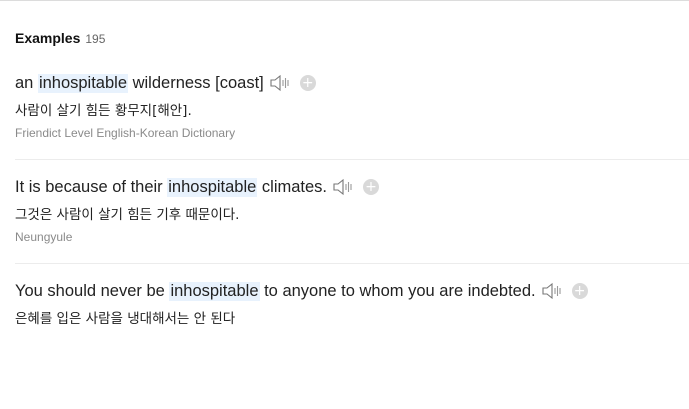 This screenshot has width=689, height=409. Describe the element at coordinates (352, 83) in the screenshot. I see `example-sentence: an inhospitable wilderness [coast] +` at that location.